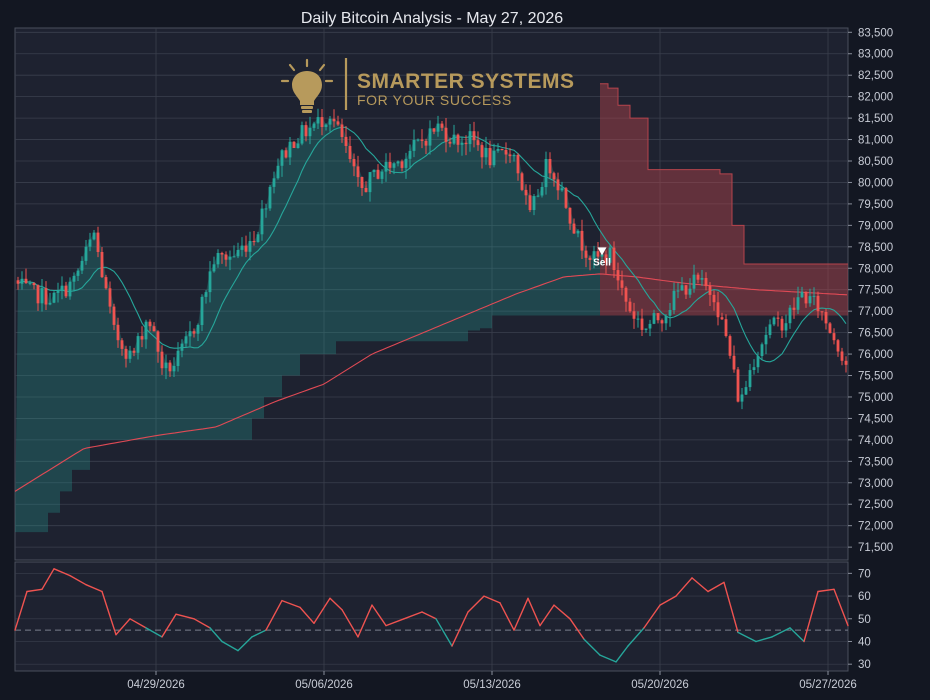 The width and height of the screenshot is (930, 700). Describe the element at coordinates (875, 119) in the screenshot. I see `price-tick-label: 81,500` at that location.